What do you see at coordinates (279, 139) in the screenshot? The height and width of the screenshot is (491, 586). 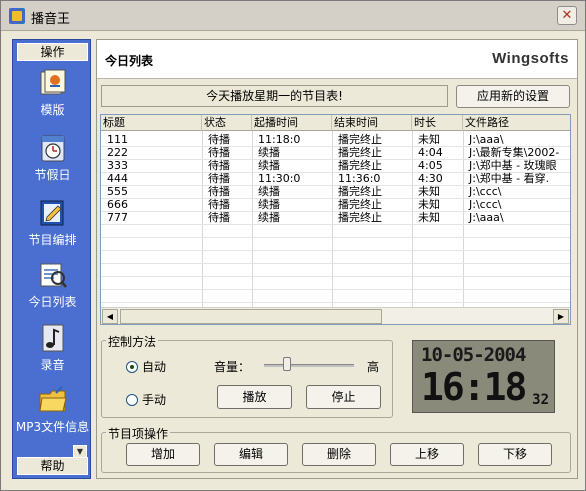 I see `cell-start-time: 11:18:0` at bounding box center [279, 139].